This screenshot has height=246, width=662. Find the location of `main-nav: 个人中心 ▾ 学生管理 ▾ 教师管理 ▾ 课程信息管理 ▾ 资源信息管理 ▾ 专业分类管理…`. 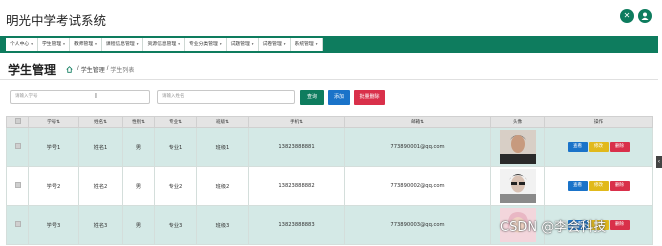

main-nav: 个人中心 ▾ 学生管理 ▾ 教师管理 ▾ 课程信息管理 ▾ 资源信息管理 ▾ 专业分类管理… is located at coordinates (329, 44).